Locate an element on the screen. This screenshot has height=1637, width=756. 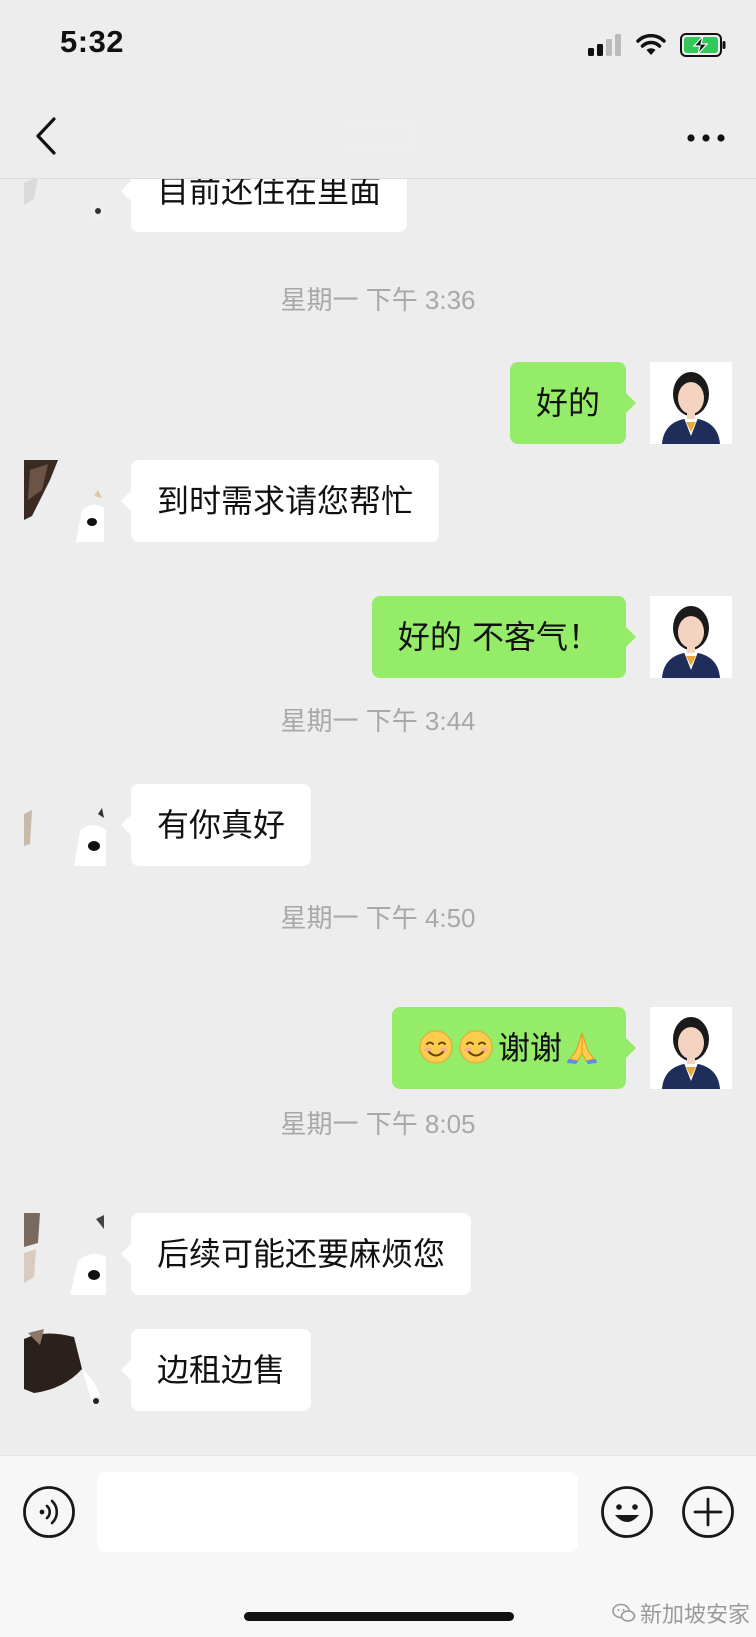
message-timestamp: 星期一 下午 3:44 is located at coordinates (378, 721).